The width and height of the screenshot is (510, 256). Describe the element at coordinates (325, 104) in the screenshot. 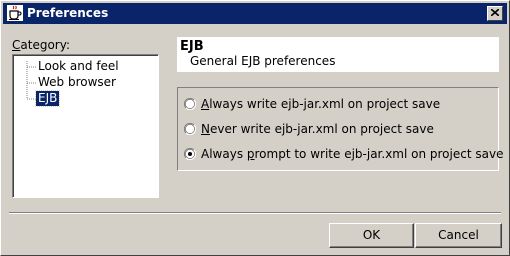

I see `option-label-post: lways write ejb-jar.xml on project save` at that location.